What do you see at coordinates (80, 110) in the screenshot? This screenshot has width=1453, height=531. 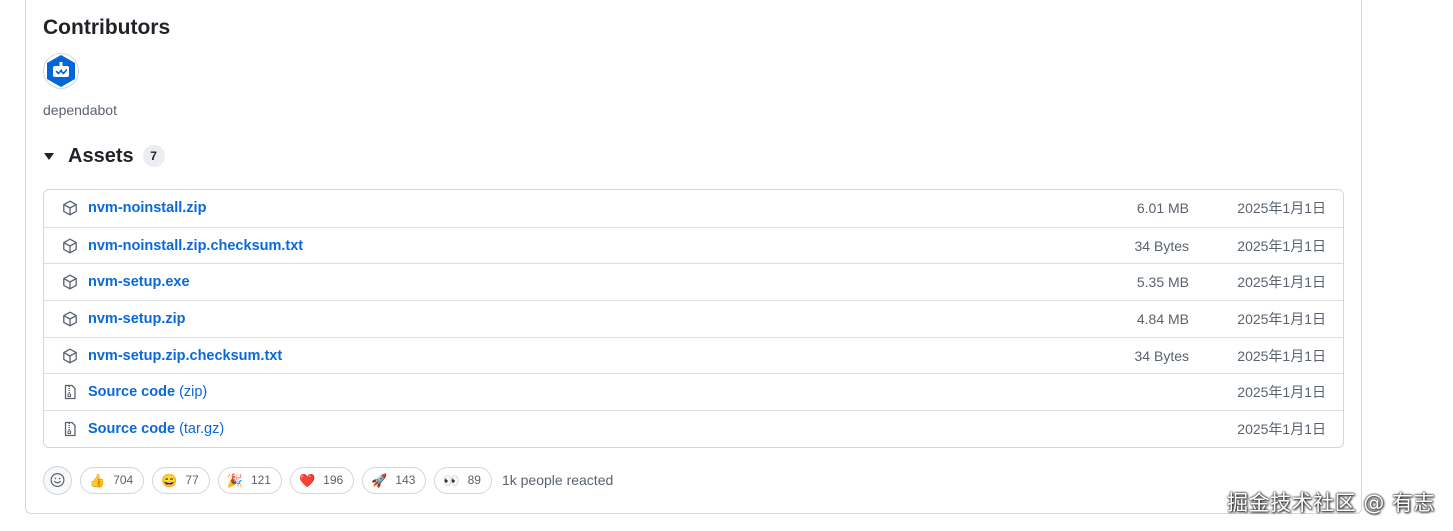 I see `contributor-name: dependabot` at bounding box center [80, 110].